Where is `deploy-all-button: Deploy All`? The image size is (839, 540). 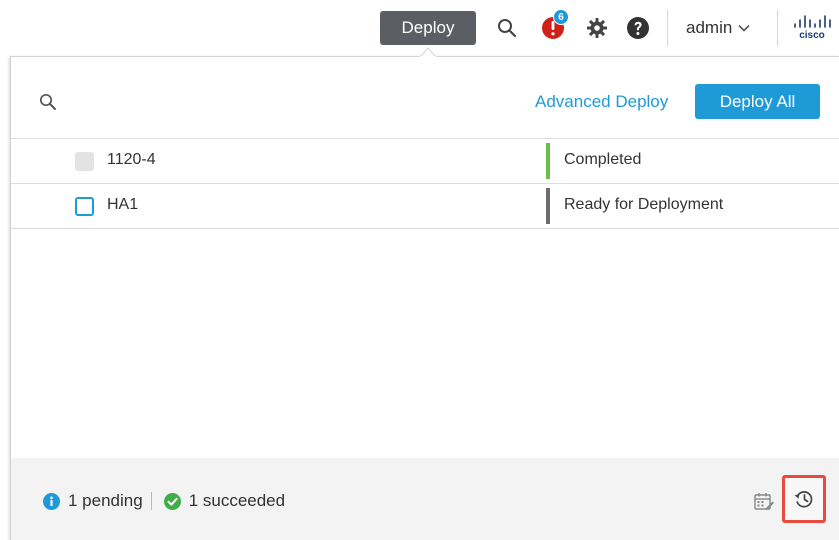 deploy-all-button: Deploy All is located at coordinates (757, 101).